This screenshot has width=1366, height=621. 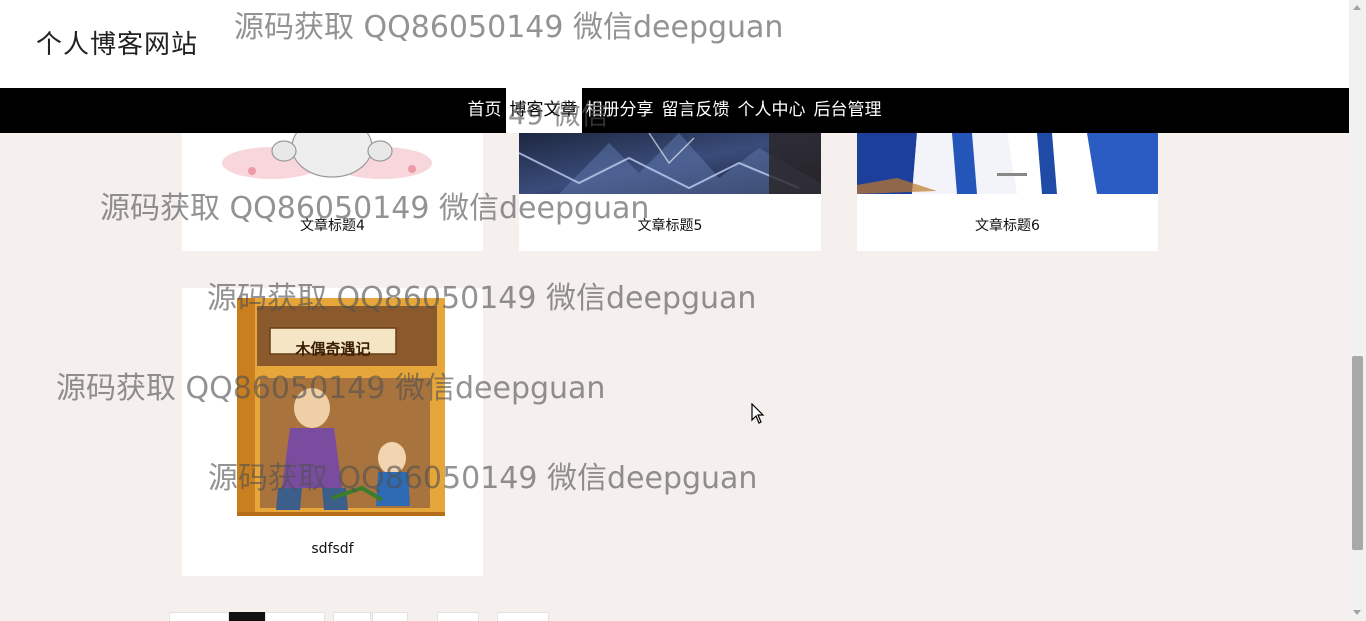 I want to click on main-nav: 首页 博客文章 相册分享 留言反馈 个人中心 后台管理, so click(x=674, y=110).